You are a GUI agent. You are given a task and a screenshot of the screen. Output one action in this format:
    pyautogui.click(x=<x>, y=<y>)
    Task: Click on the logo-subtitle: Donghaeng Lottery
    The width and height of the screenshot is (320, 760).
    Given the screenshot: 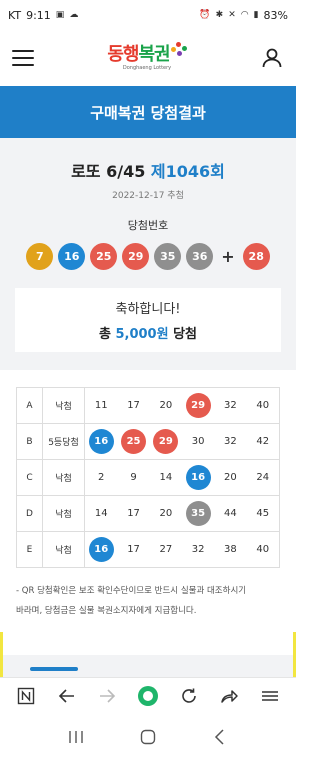 What is the action you would take?
    pyautogui.click(x=147, y=67)
    